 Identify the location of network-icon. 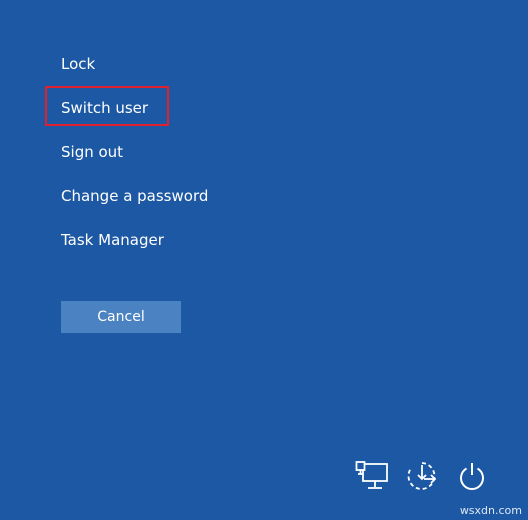
(372, 476).